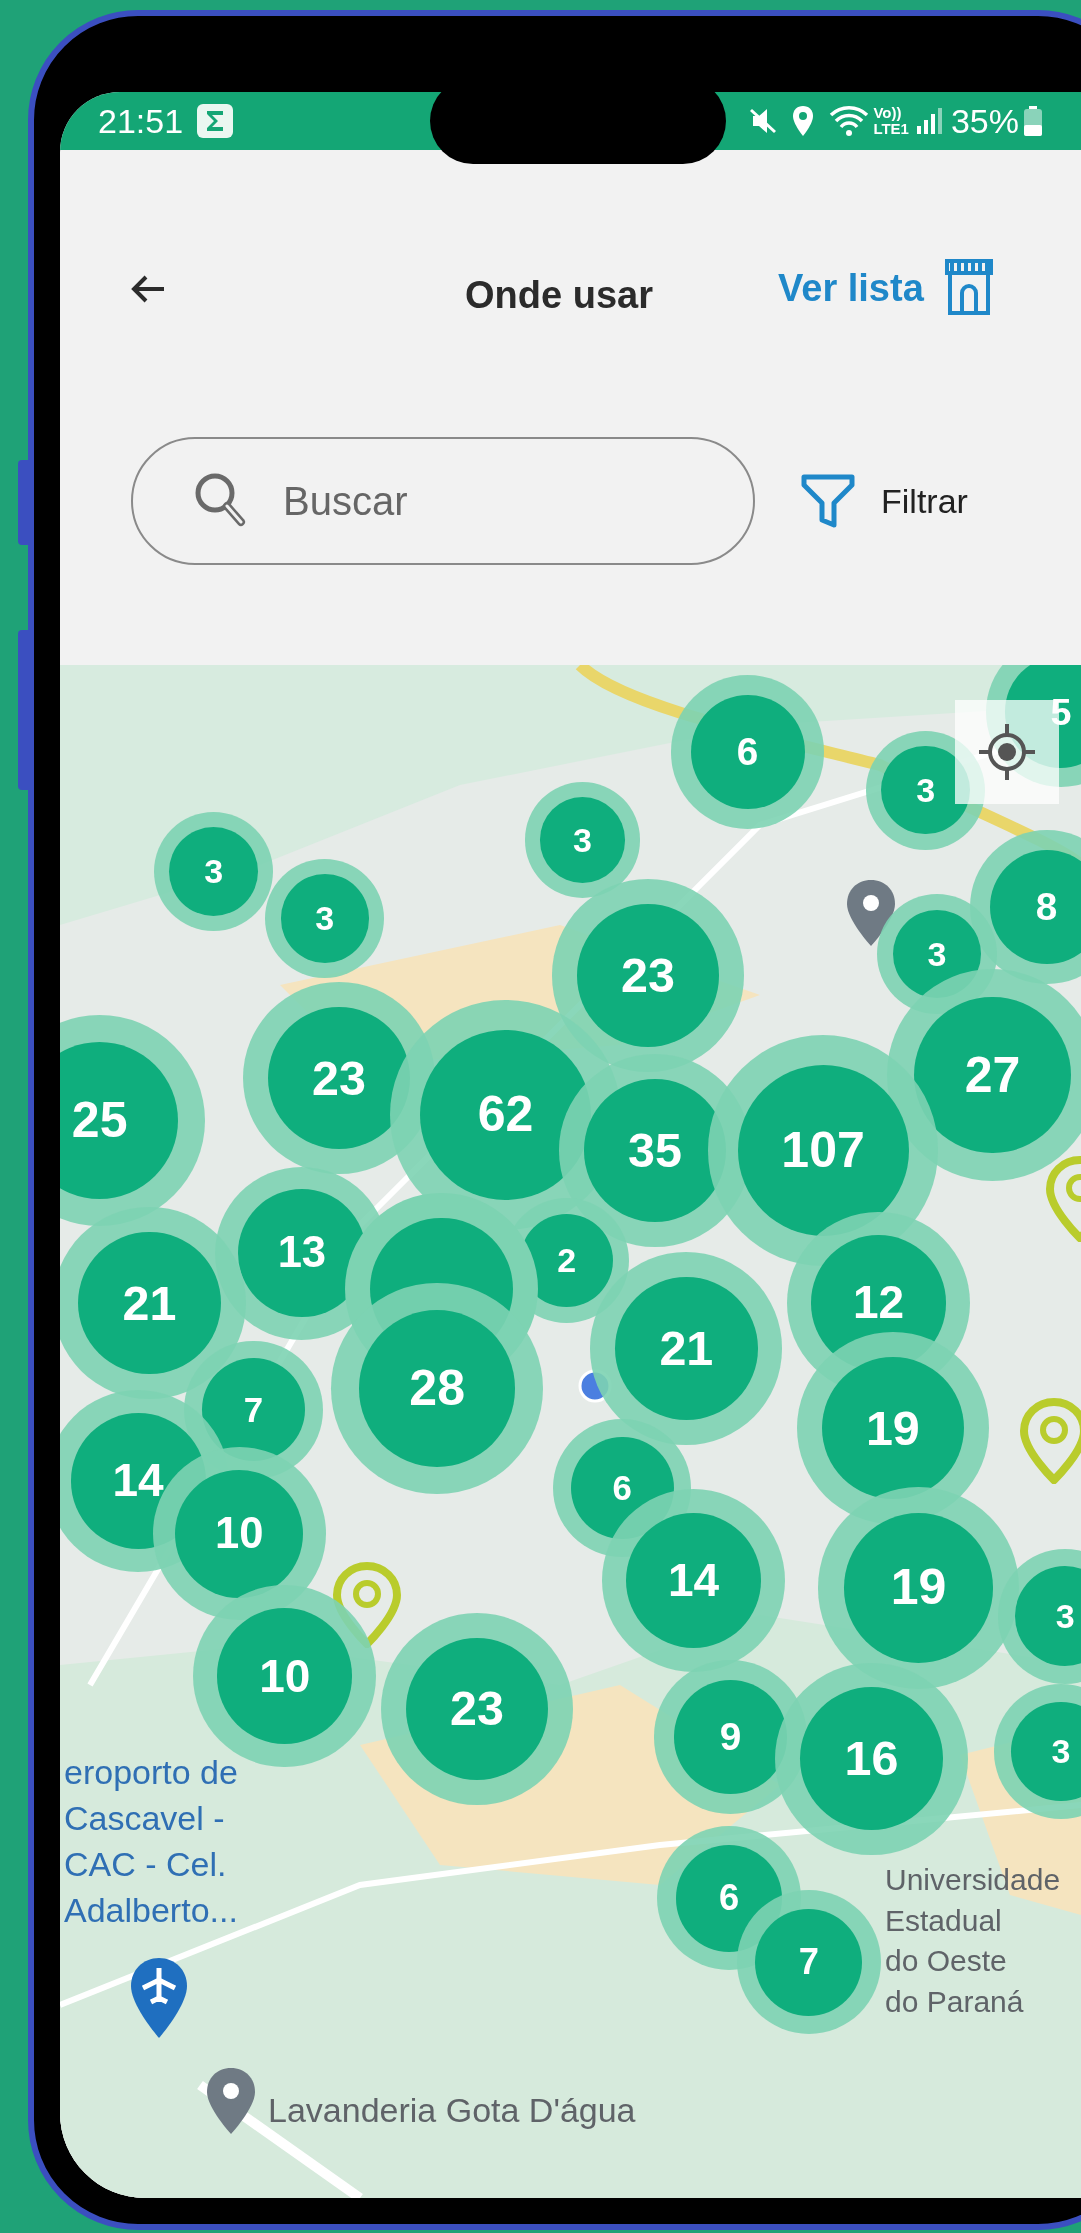 The image size is (1081, 2233). Describe the element at coordinates (891, 121) in the screenshot. I see `network-label: Vo)) LTE1` at that location.